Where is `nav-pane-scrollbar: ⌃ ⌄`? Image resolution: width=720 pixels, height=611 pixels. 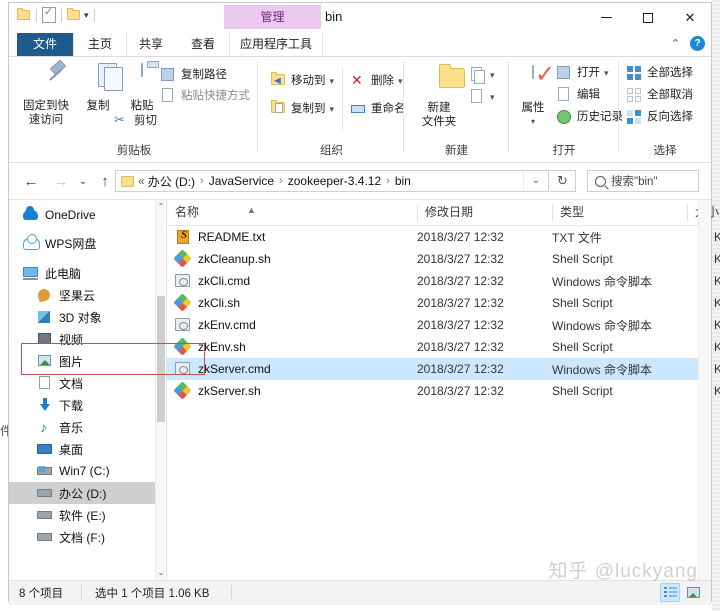 nav-pane-scrollbar: ⌃ ⌄ is located at coordinates (160, 390).